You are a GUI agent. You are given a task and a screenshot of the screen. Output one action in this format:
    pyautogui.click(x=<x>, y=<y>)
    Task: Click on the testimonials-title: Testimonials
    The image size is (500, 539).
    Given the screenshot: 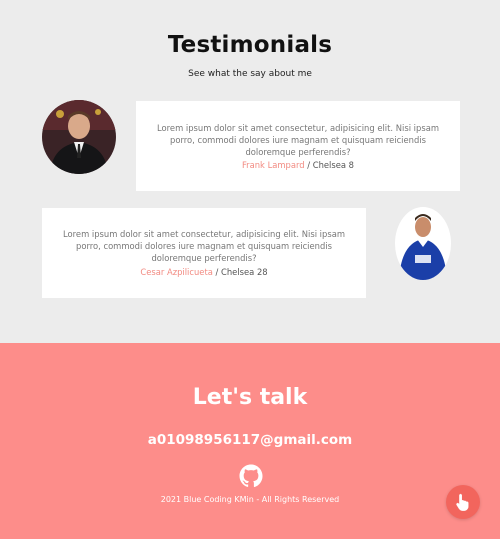 What is the action you would take?
    pyautogui.click(x=250, y=45)
    